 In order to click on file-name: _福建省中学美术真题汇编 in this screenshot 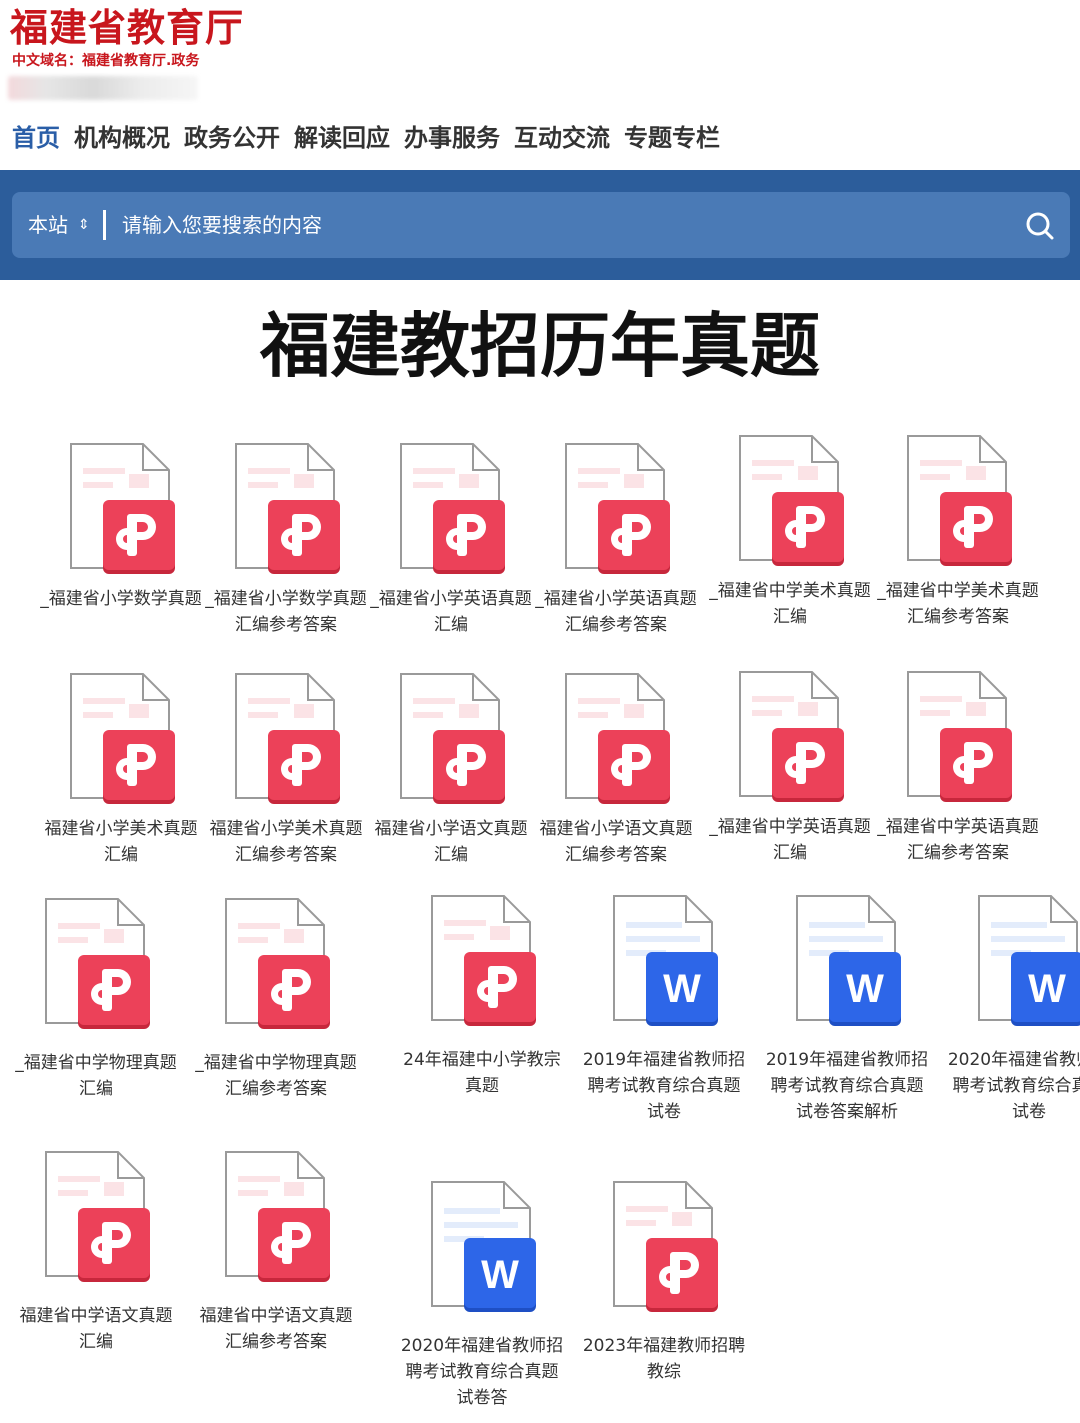, I will do `click(790, 604)`.